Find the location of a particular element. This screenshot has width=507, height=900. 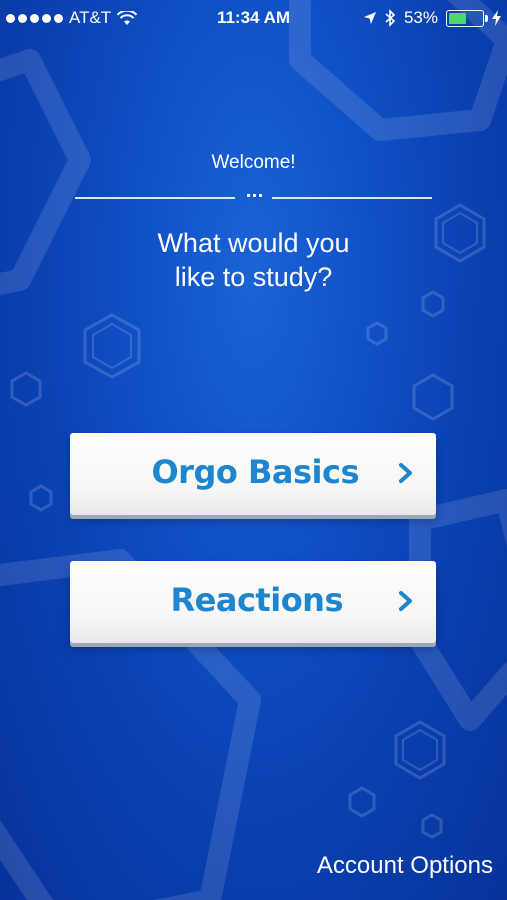

account-options-link: Account Options is located at coordinates (405, 866).